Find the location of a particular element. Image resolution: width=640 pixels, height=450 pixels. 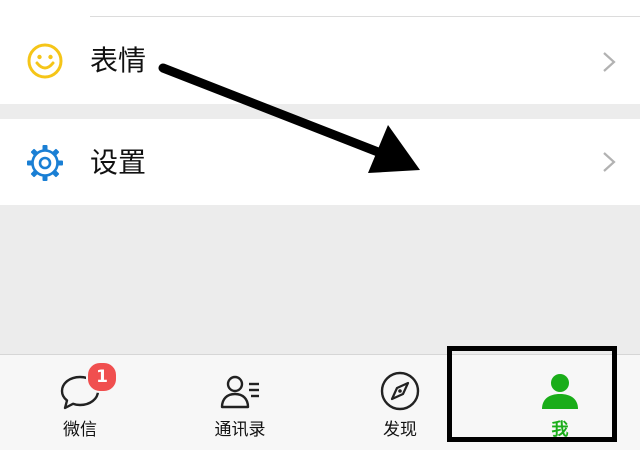

menu-item-label: 设置 is located at coordinates (118, 162).